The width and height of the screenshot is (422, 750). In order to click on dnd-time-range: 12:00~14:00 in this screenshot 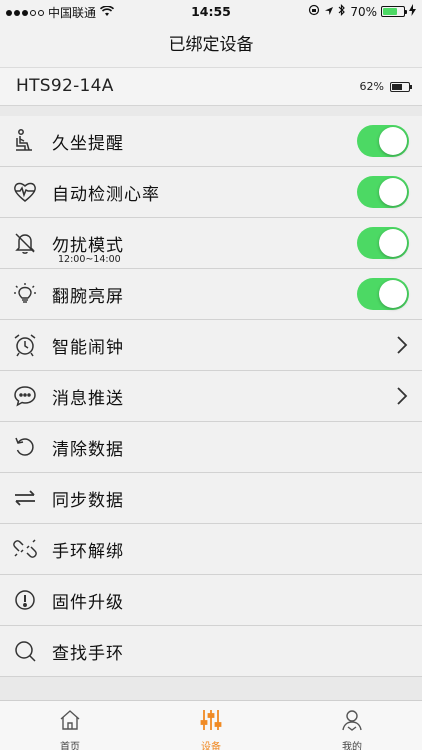, I will do `click(89, 259)`.